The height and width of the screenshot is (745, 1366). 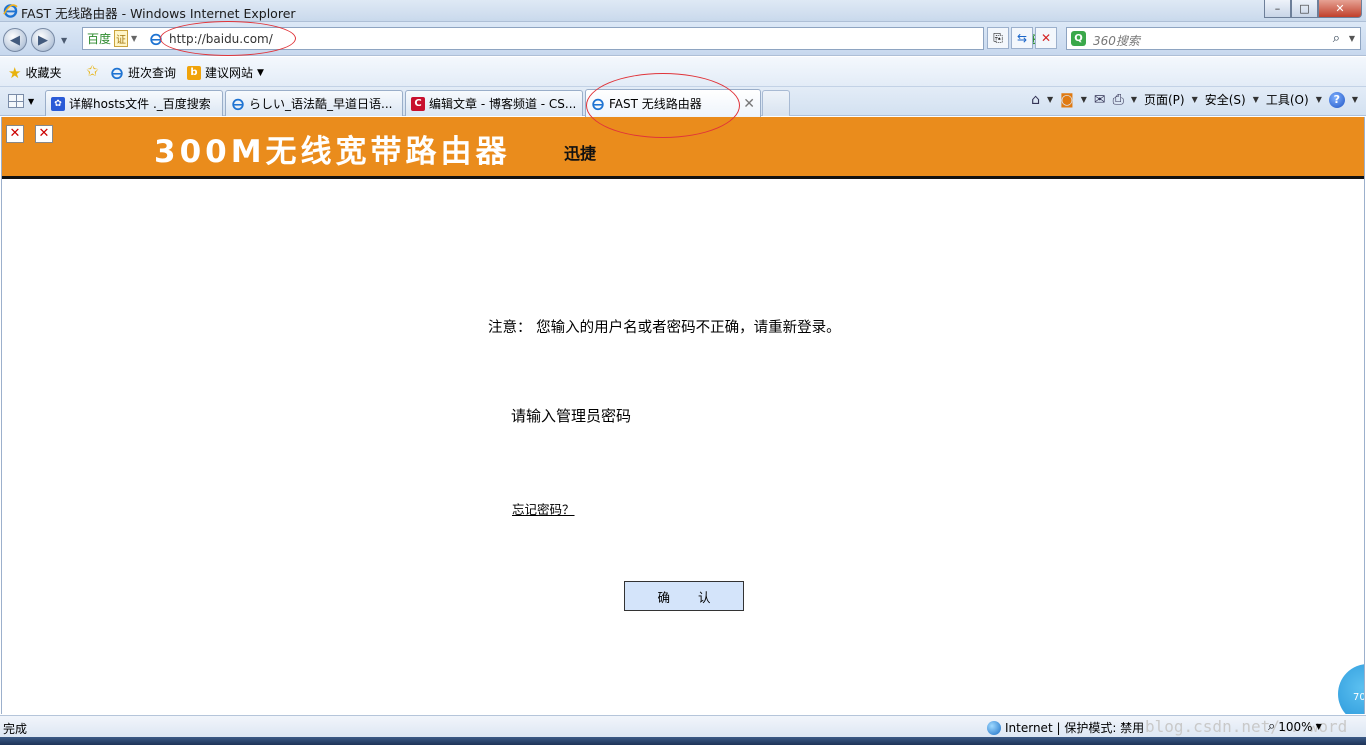 I want to click on search-magnifier-icon: ⌕, so click(x=1336, y=38).